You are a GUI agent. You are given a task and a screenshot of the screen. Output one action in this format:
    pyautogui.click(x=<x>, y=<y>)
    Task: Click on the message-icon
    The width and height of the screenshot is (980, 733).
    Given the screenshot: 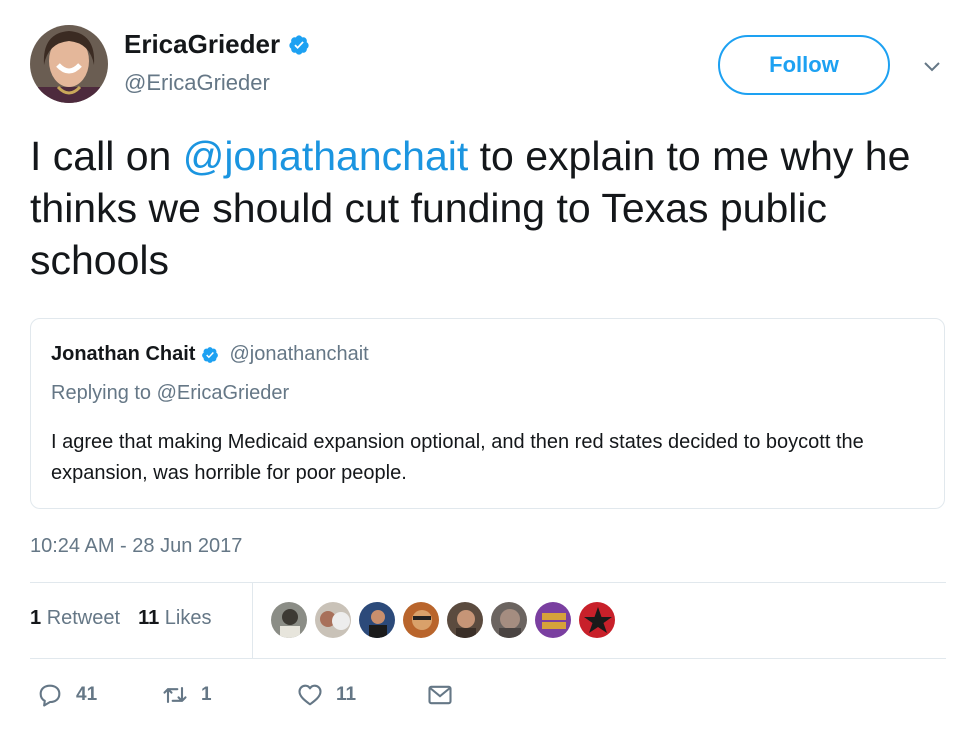 What is the action you would take?
    pyautogui.click(x=440, y=695)
    